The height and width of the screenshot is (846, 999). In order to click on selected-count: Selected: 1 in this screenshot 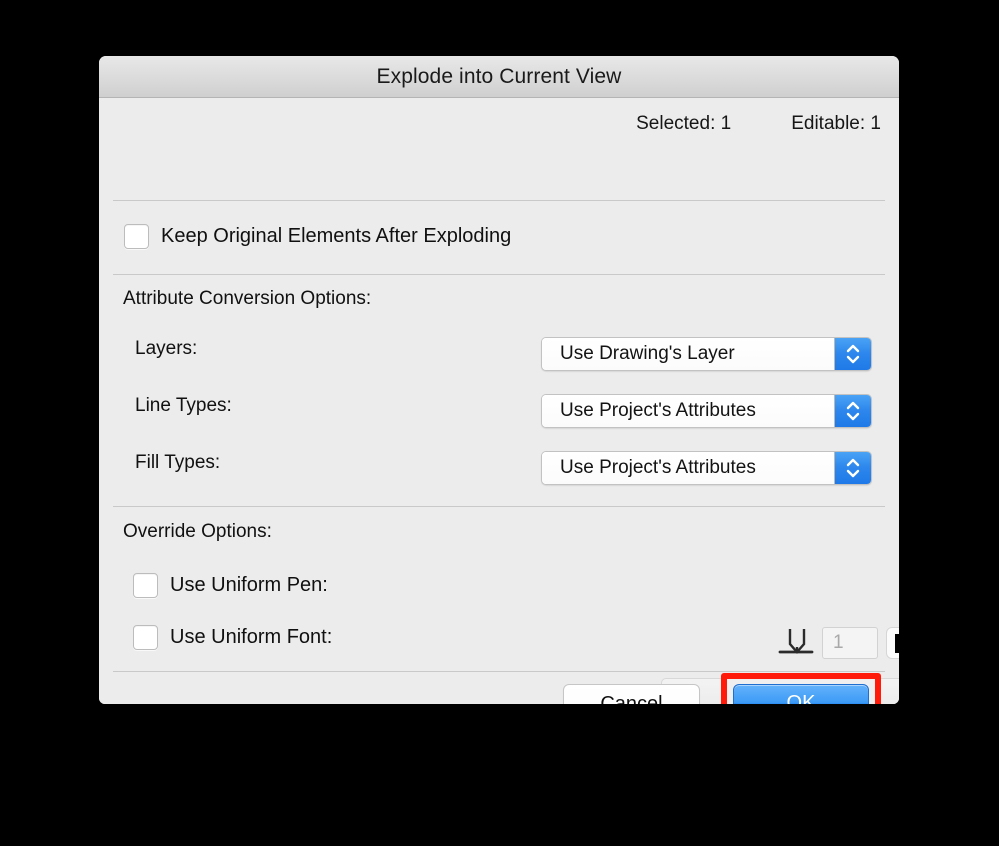, I will do `click(684, 123)`.